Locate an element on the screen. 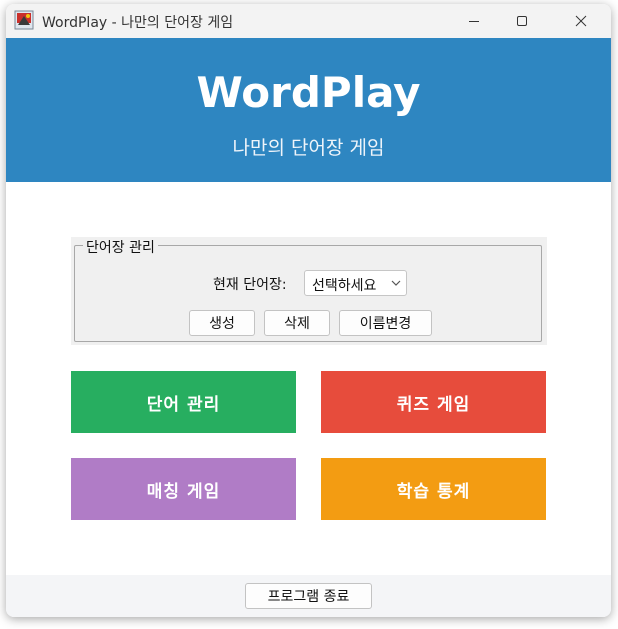 This screenshot has width=618, height=629. chevron-down-icon is located at coordinates (396, 283).